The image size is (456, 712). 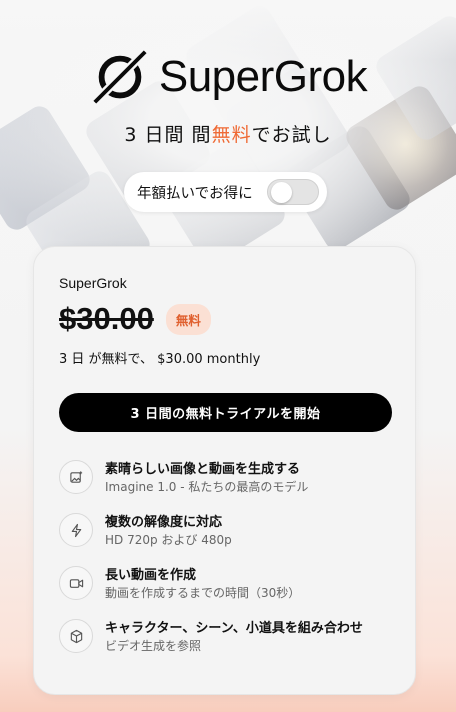 I want to click on feature-subtitle: 動画を作成するまでの時間（30秒）, so click(x=203, y=593).